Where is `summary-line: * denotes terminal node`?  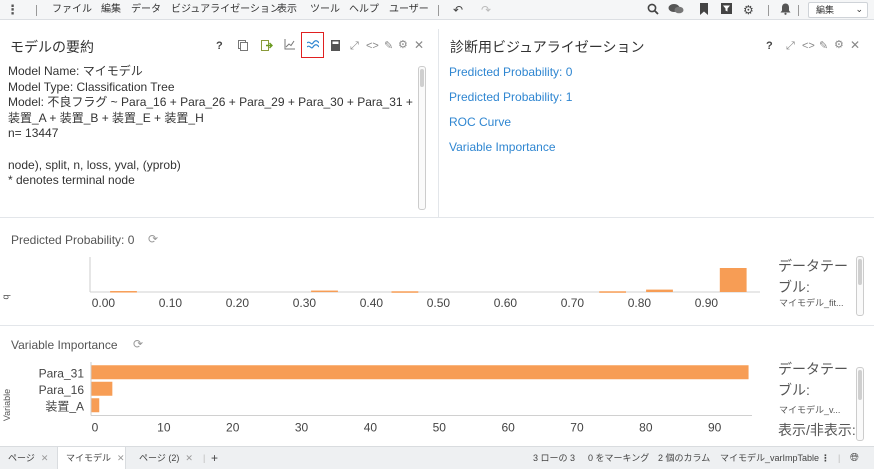 summary-line: * denotes terminal node is located at coordinates (71, 180).